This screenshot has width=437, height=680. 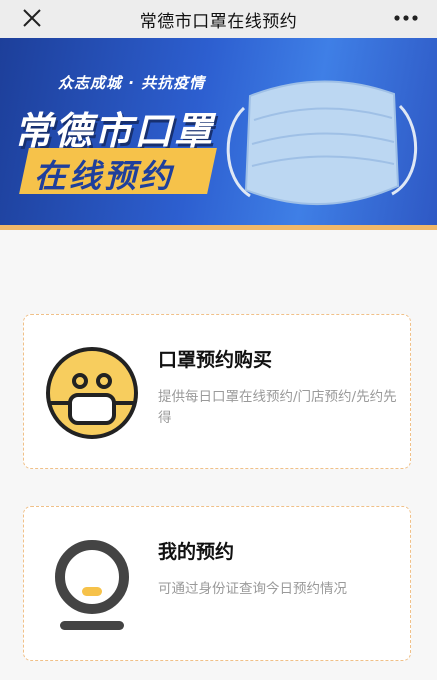 I want to click on title-bar: 常德市口罩在线预约, so click(x=218, y=19).